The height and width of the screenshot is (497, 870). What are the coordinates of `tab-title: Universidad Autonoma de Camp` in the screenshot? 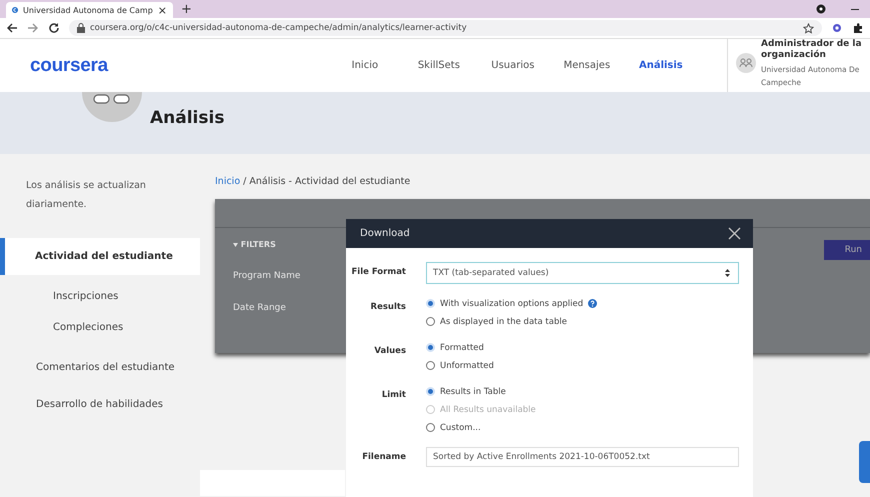 It's located at (88, 10).